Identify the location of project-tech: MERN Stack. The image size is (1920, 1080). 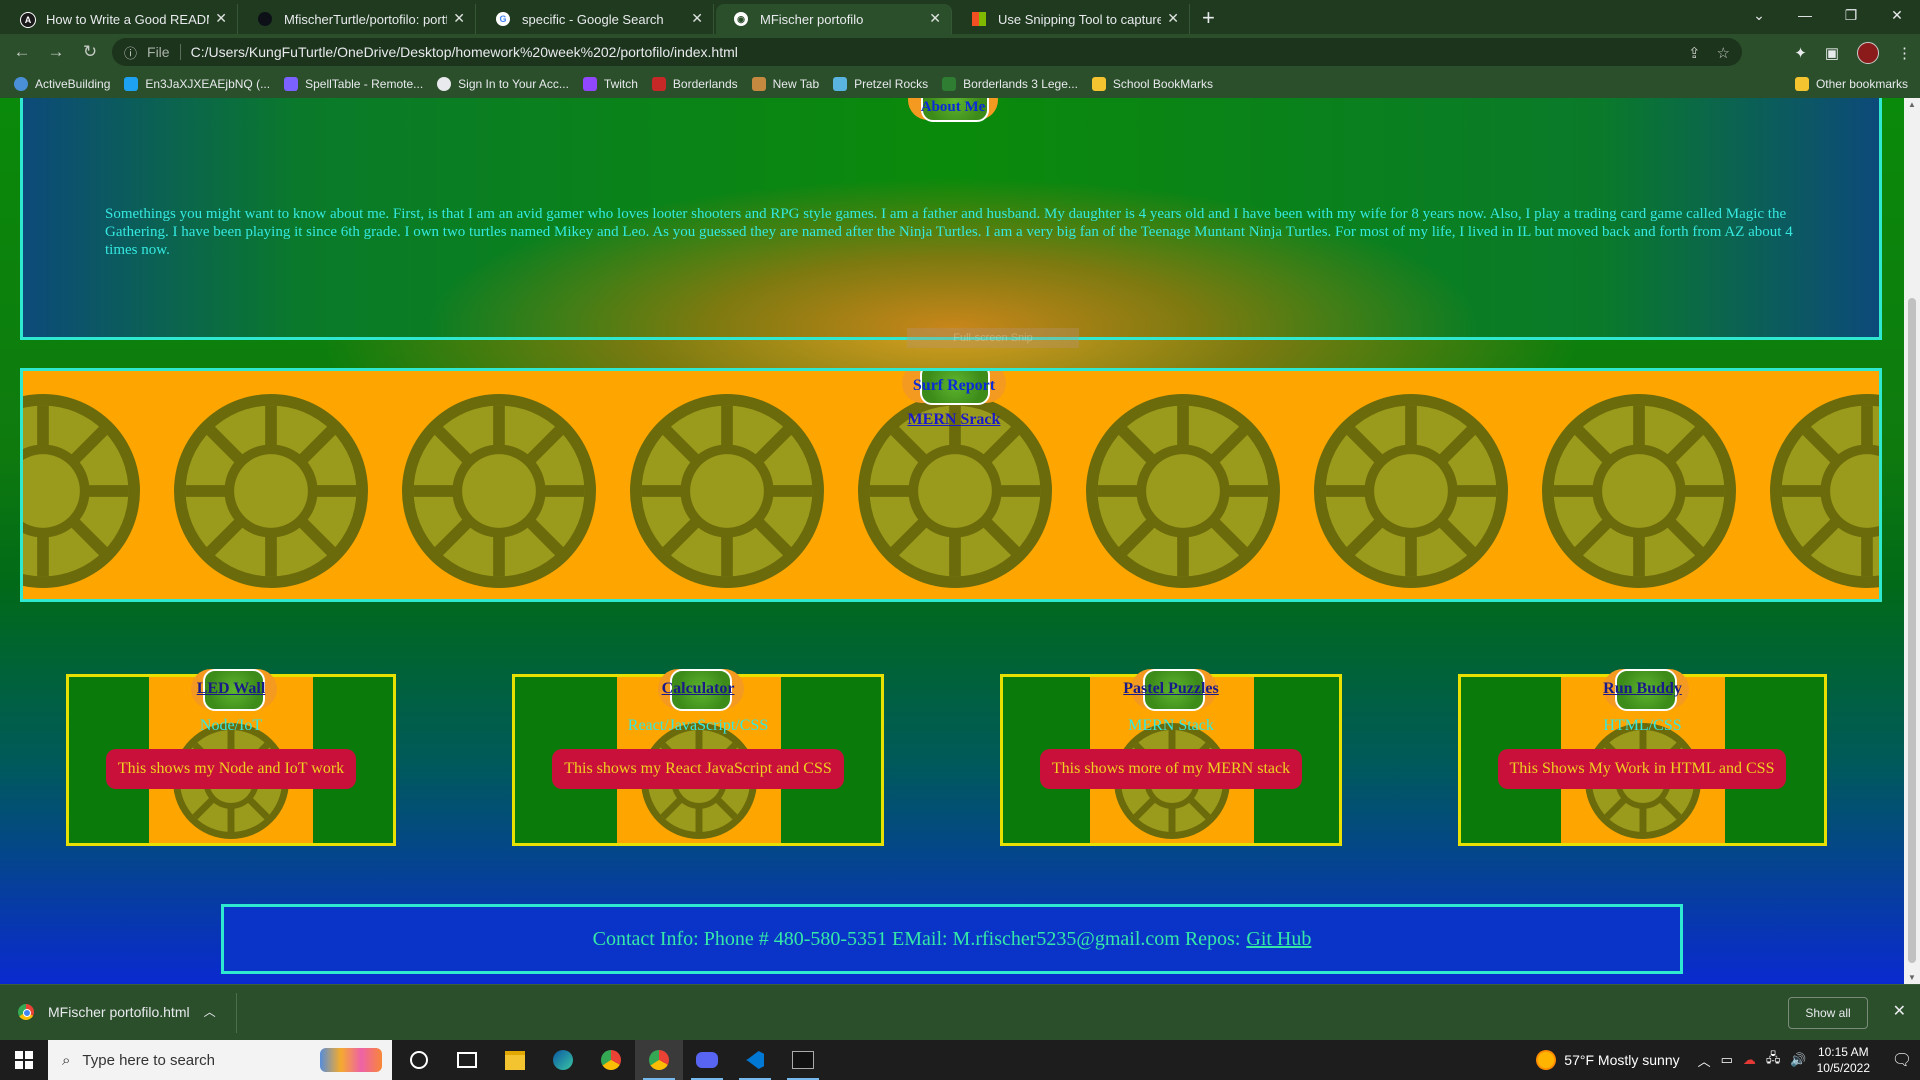
(1171, 725).